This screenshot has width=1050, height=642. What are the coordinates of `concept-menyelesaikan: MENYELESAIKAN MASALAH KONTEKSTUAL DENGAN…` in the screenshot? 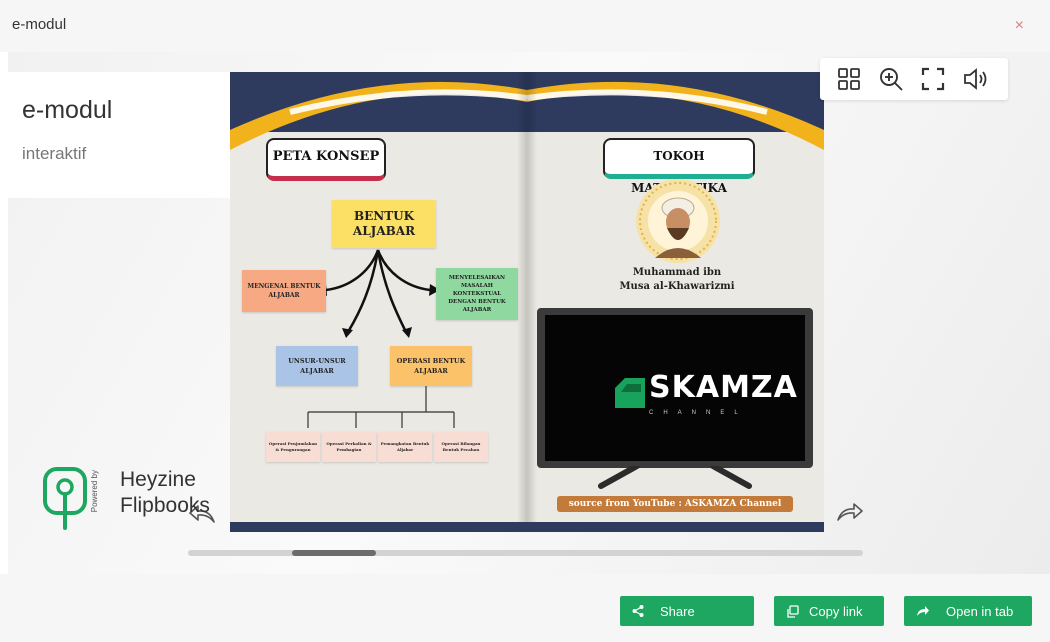 It's located at (477, 294).